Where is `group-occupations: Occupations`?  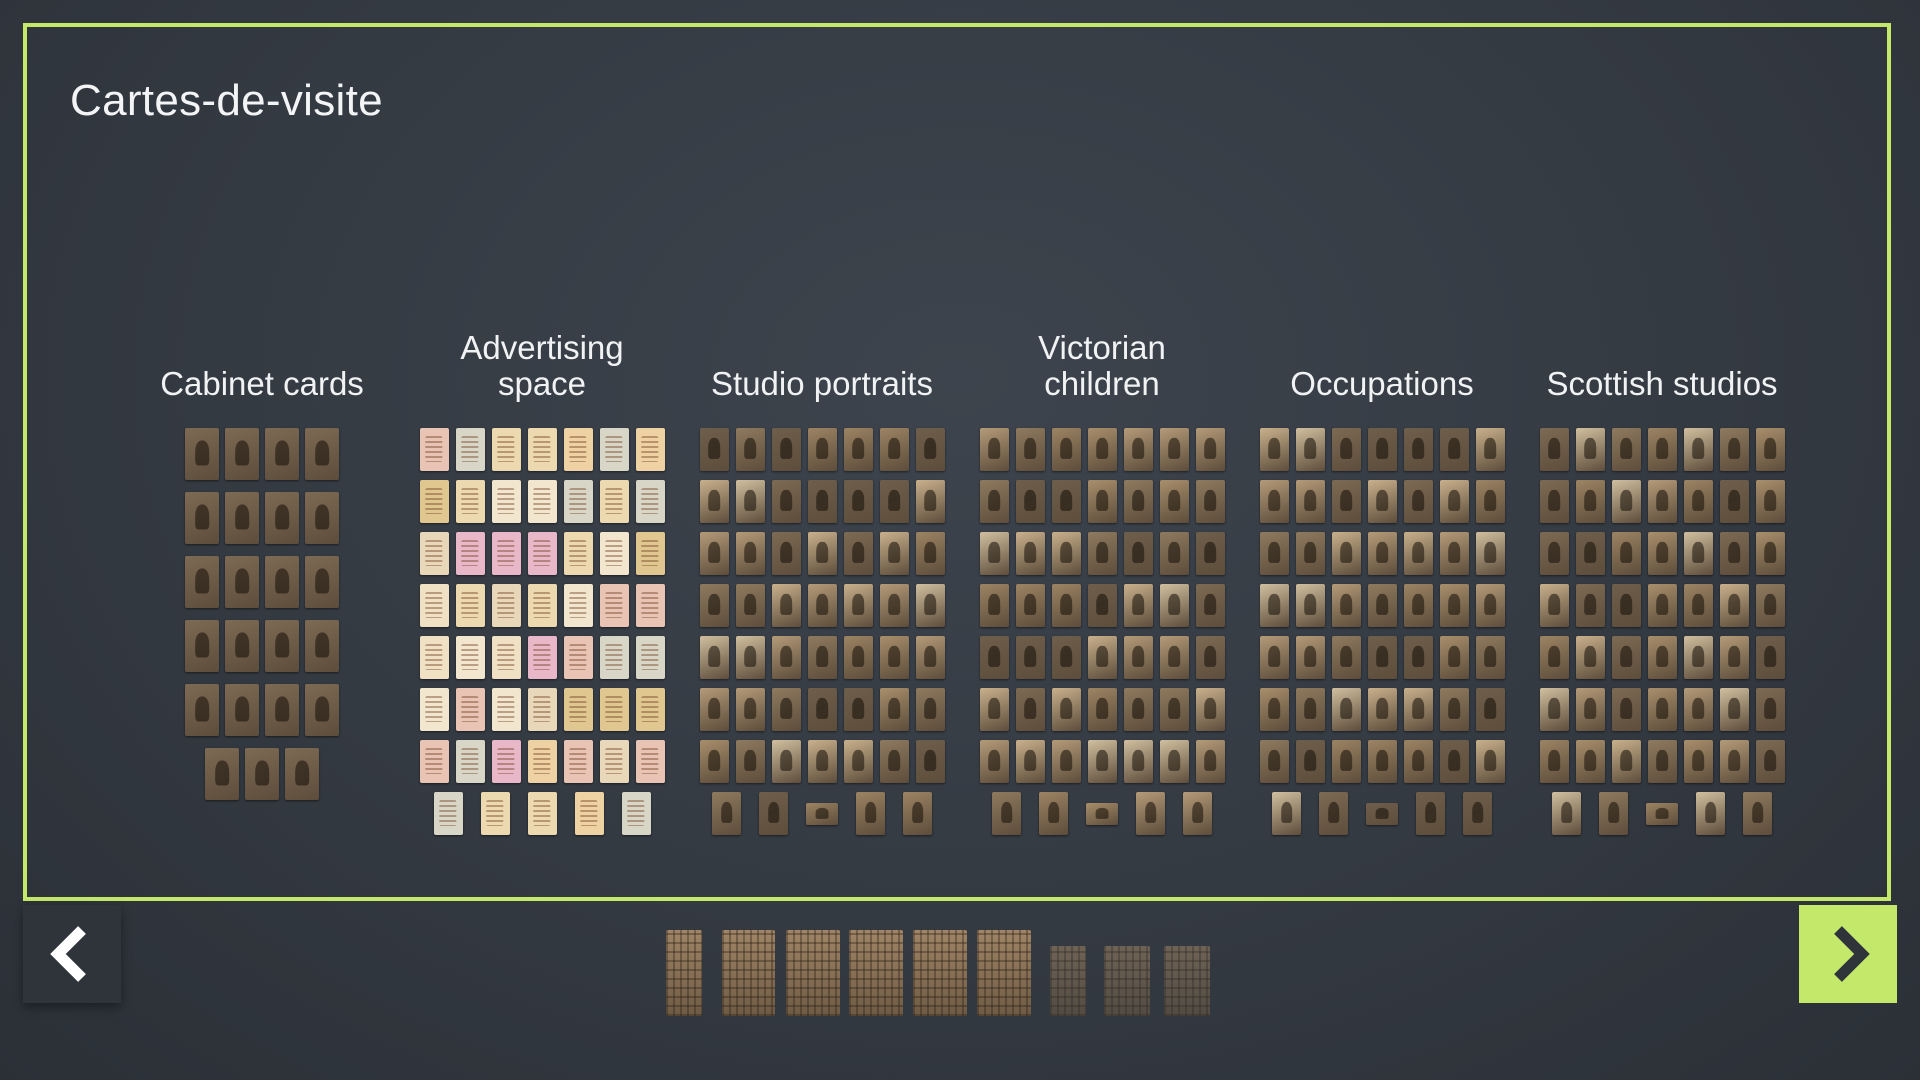
group-occupations: Occupations is located at coordinates (1382, 567).